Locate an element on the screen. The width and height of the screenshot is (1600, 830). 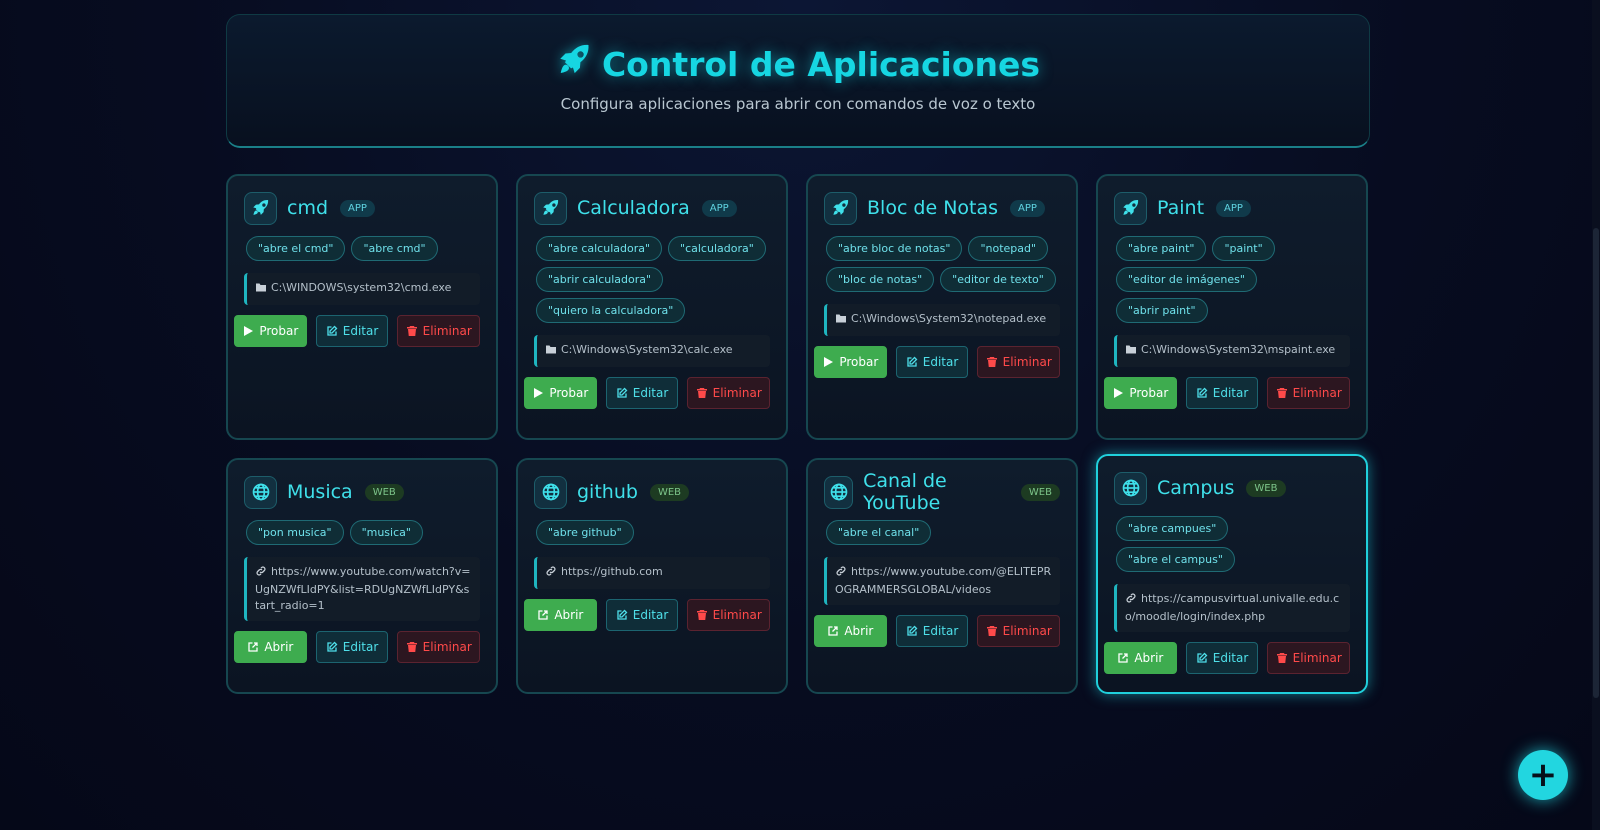
command-tag: "notepad" is located at coordinates (1008, 248).